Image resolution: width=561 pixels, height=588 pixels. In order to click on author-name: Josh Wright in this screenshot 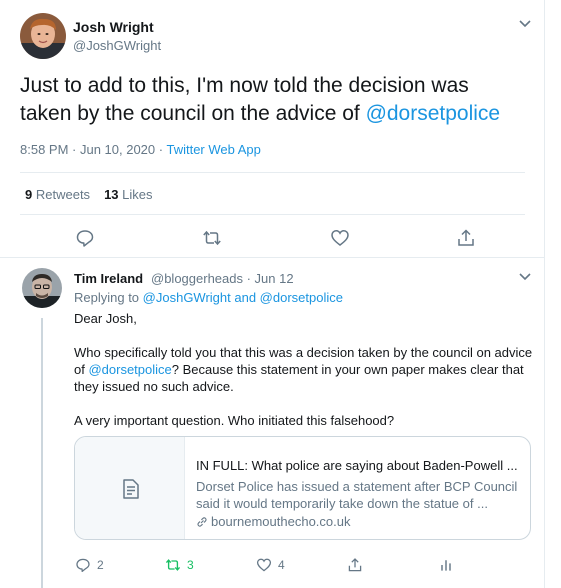, I will do `click(113, 27)`.